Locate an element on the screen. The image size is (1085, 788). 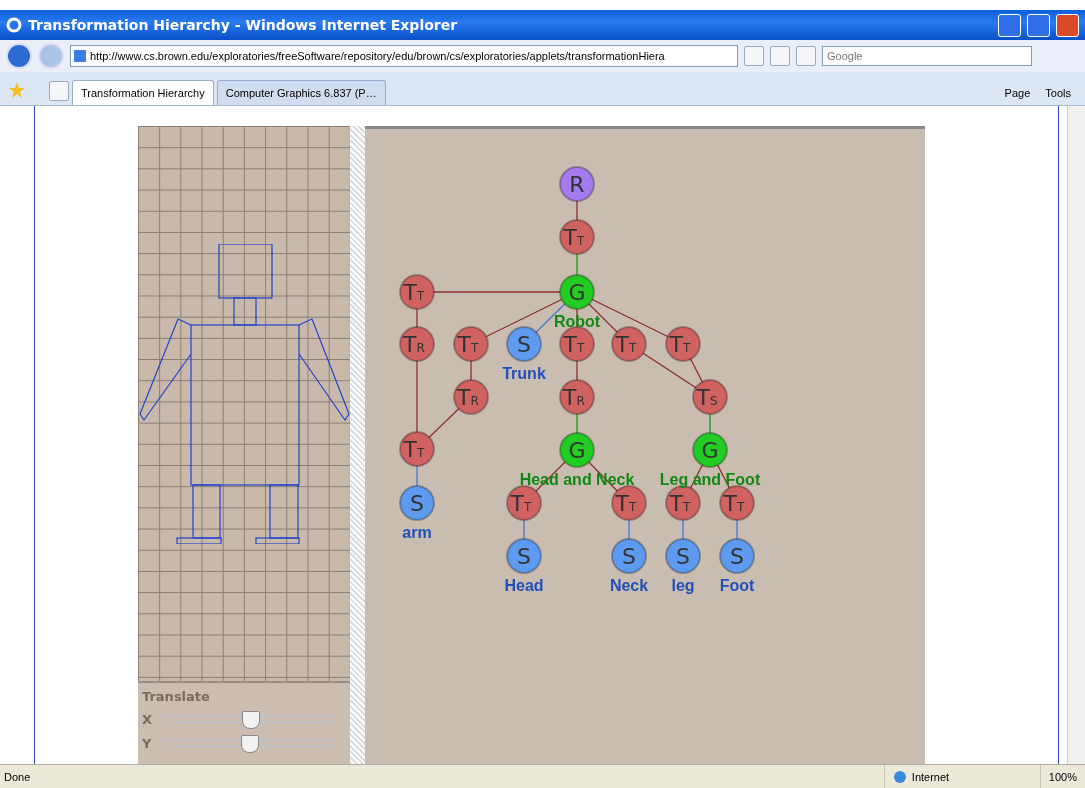
zone-indicator: Internet is located at coordinates (961, 776).